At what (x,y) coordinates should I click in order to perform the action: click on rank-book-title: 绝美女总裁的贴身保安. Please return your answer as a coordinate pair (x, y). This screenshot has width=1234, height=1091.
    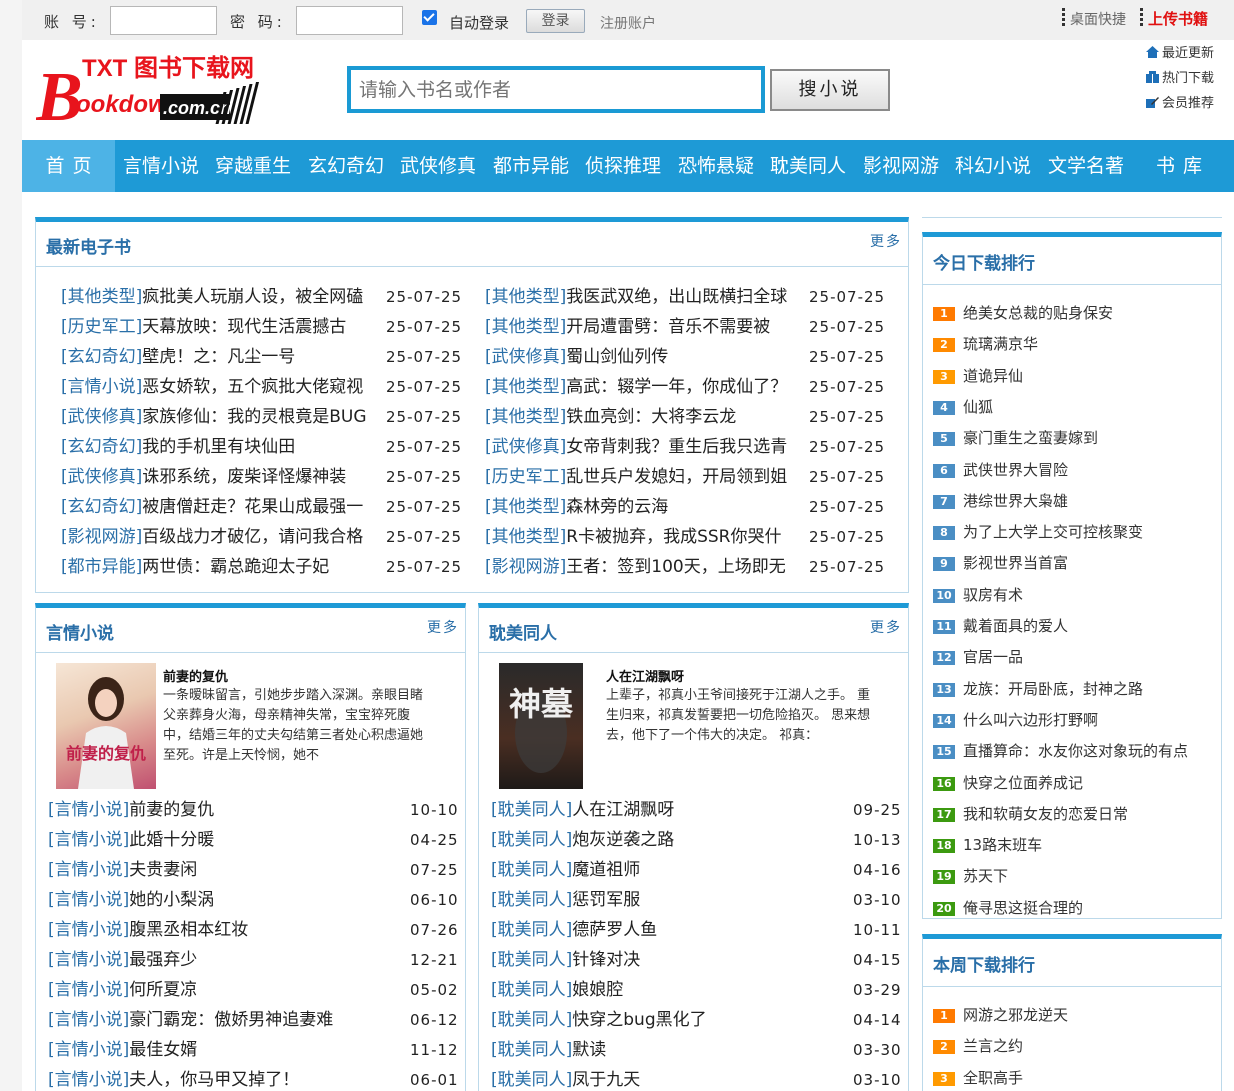
    Looking at the image, I should click on (1038, 313).